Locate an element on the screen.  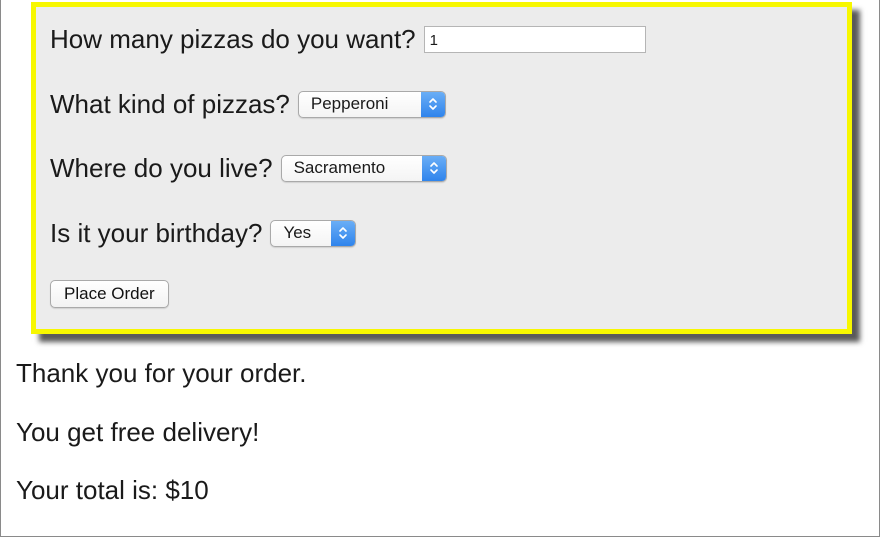
delivery-message: You get free delivery! is located at coordinates (138, 432).